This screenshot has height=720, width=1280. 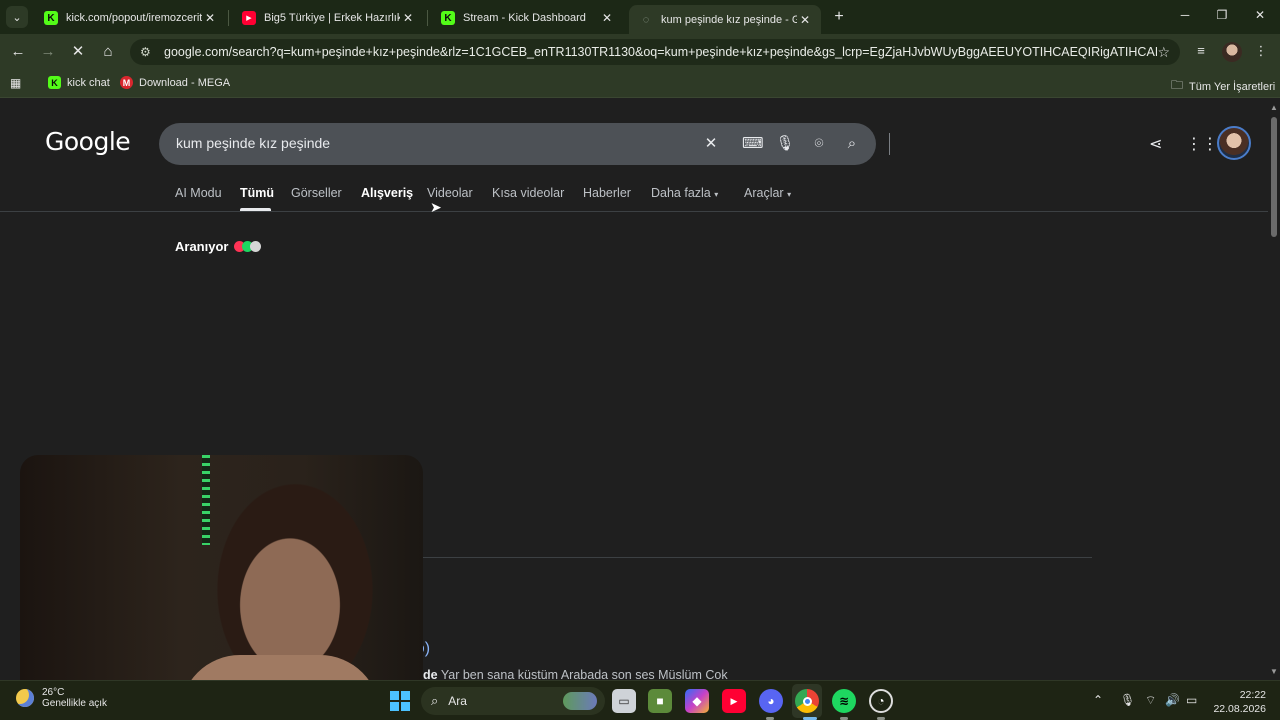 What do you see at coordinates (889, 144) in the screenshot?
I see `search-divider` at bounding box center [889, 144].